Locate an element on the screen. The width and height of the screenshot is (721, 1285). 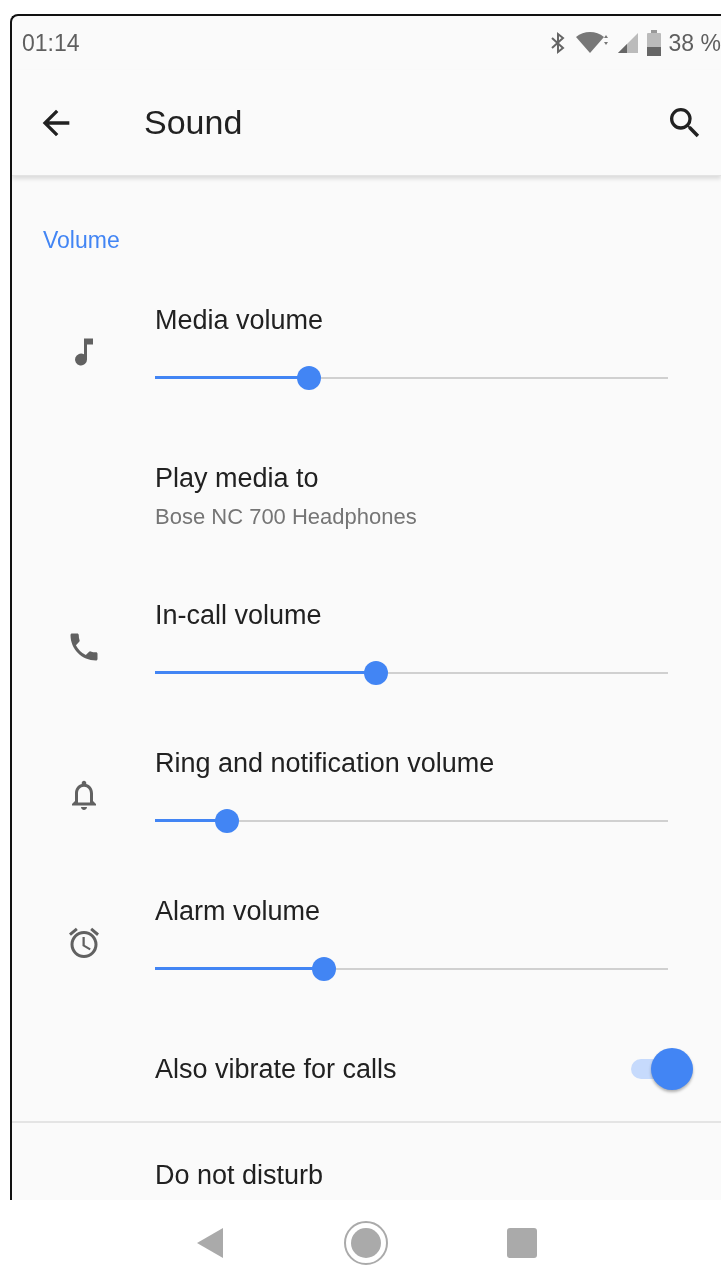
output-device-setting: Play media to Bose NC 700 Headphones is located at coordinates (411, 496).